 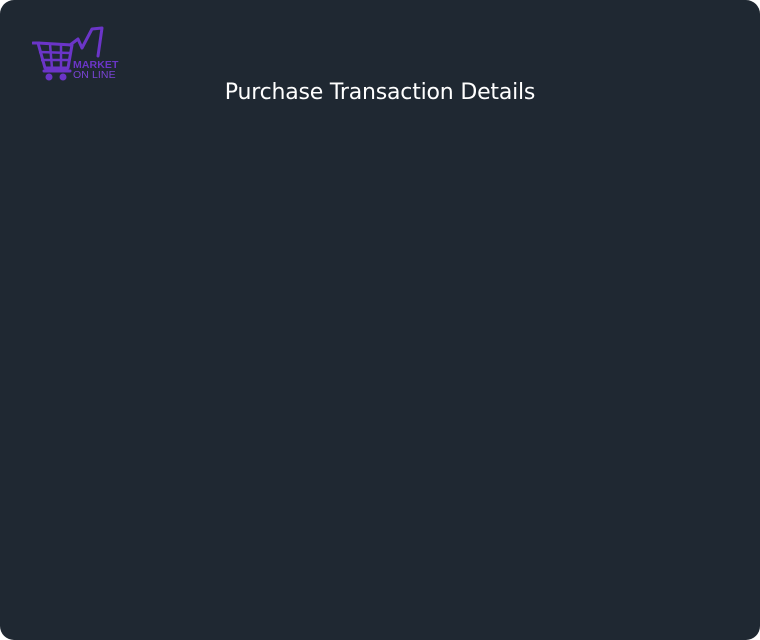 I want to click on logo-wordmark: MARKET ON LINE, so click(x=96, y=70).